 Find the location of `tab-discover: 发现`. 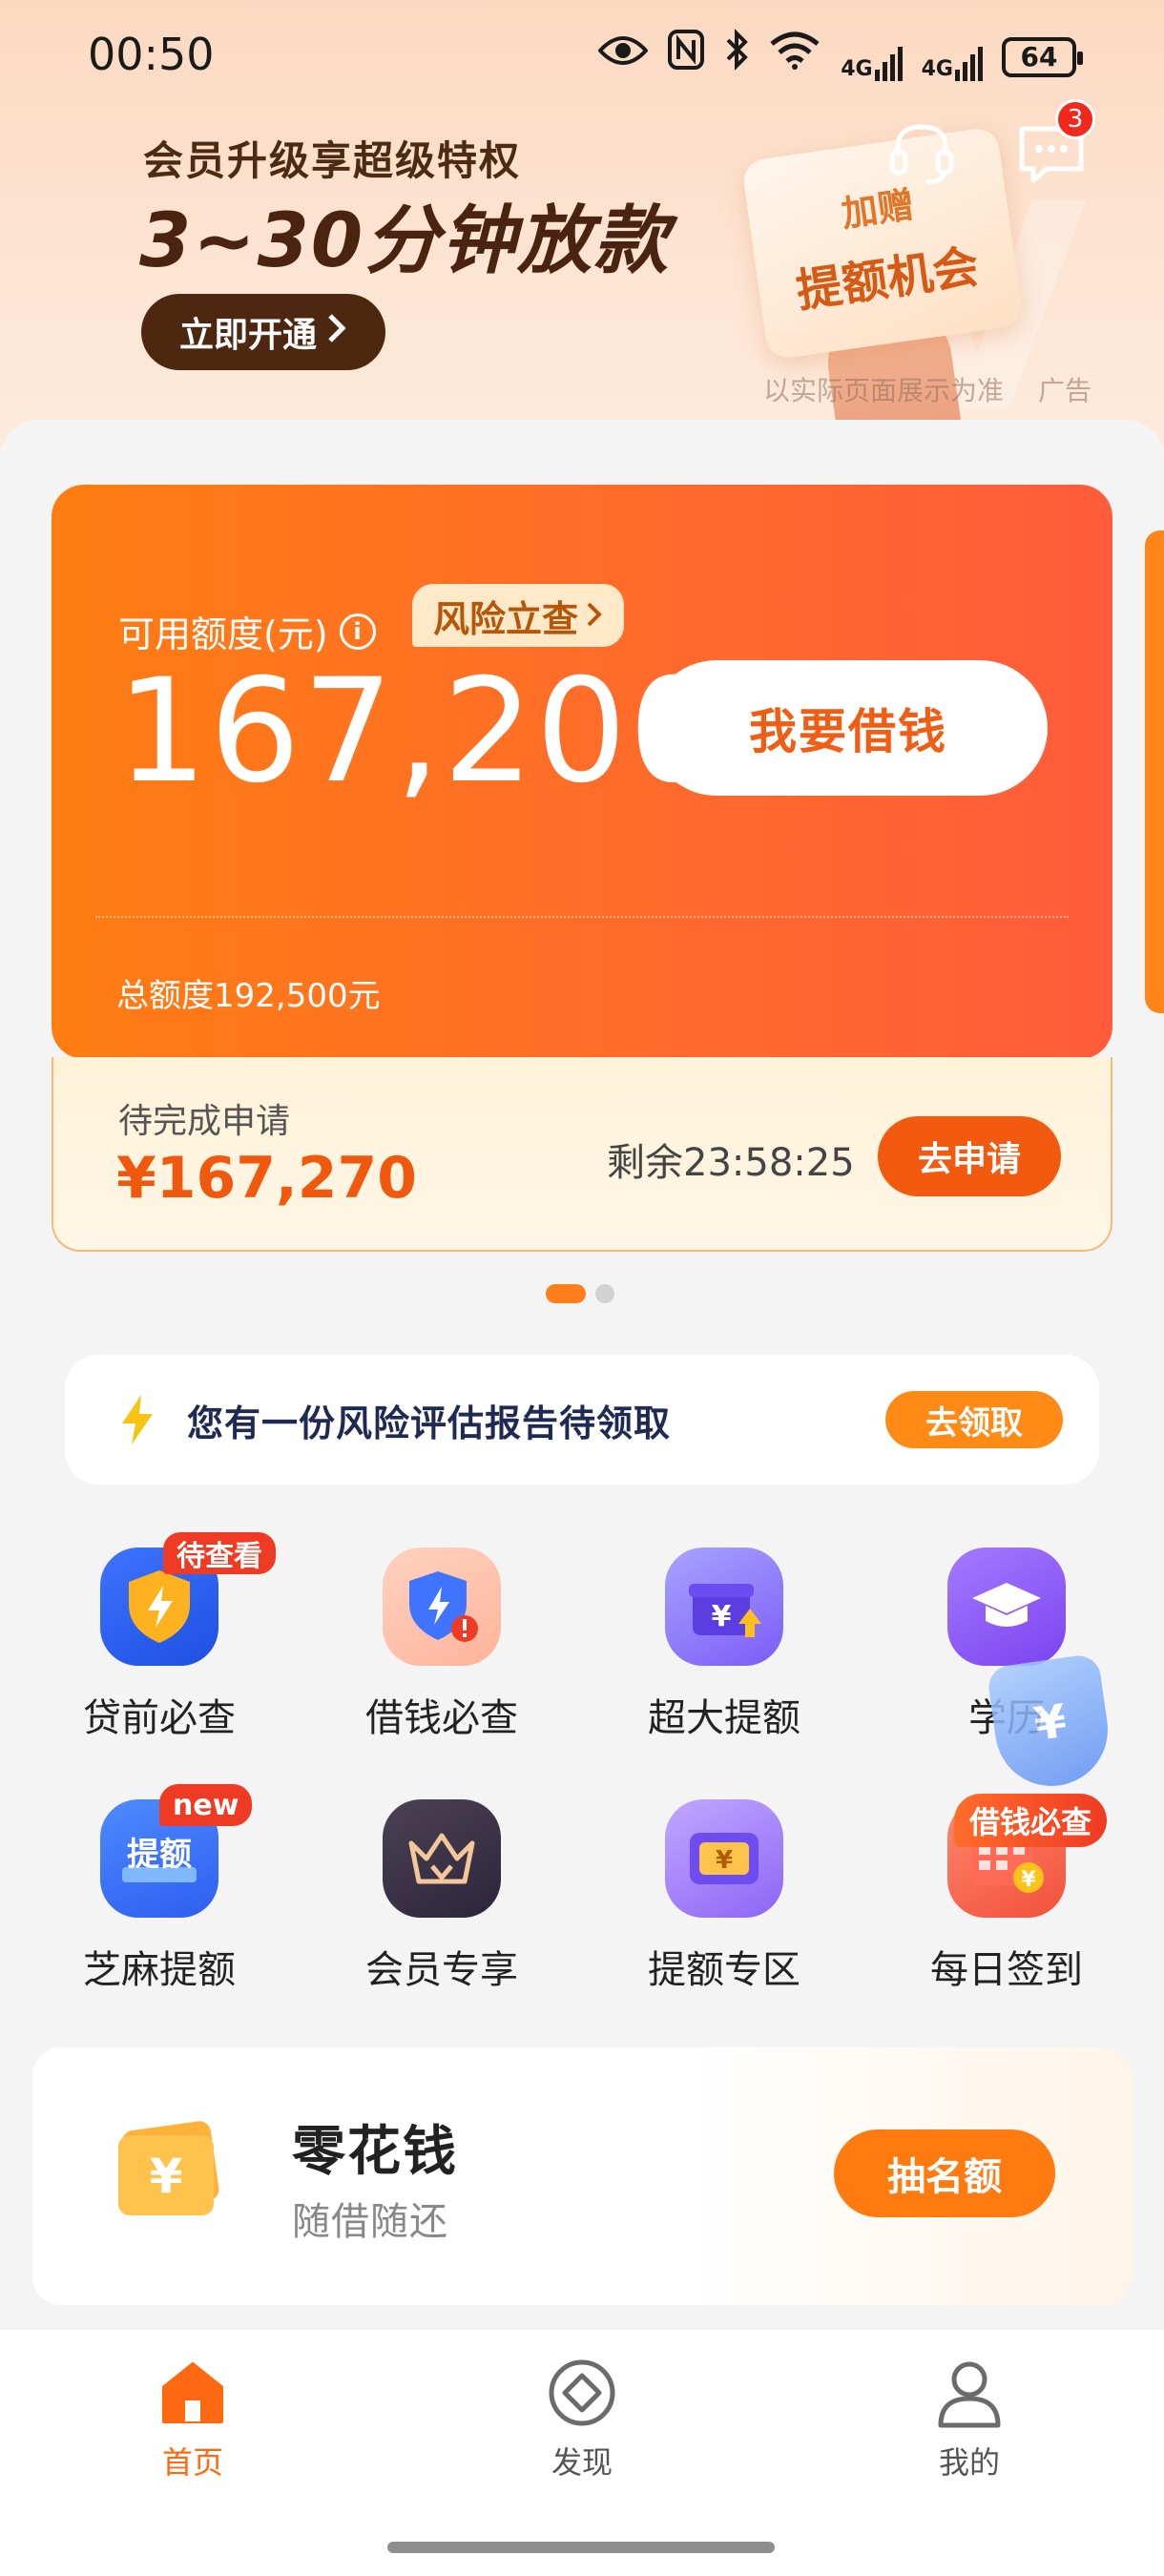

tab-discover: 发现 is located at coordinates (582, 2420).